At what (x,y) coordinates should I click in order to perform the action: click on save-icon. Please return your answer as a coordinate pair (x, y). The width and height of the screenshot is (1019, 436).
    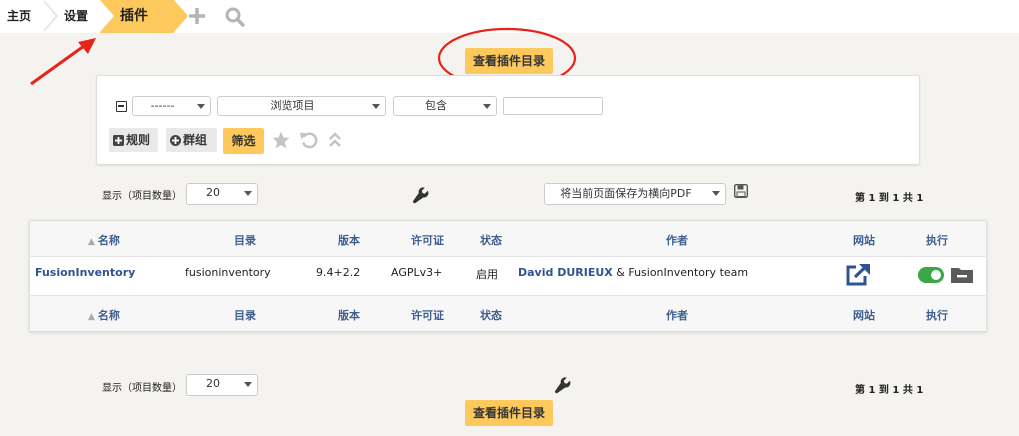
    Looking at the image, I should click on (741, 191).